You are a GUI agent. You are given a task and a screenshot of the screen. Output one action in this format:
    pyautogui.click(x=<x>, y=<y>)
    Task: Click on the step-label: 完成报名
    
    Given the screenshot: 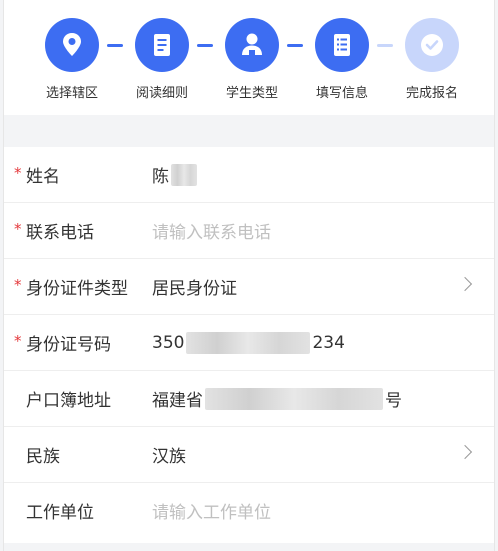 What is the action you would take?
    pyautogui.click(x=431, y=93)
    